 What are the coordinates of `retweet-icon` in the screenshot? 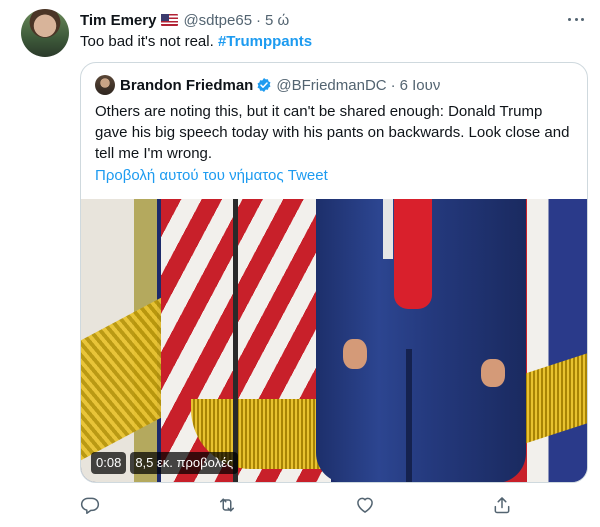 It's located at (227, 505).